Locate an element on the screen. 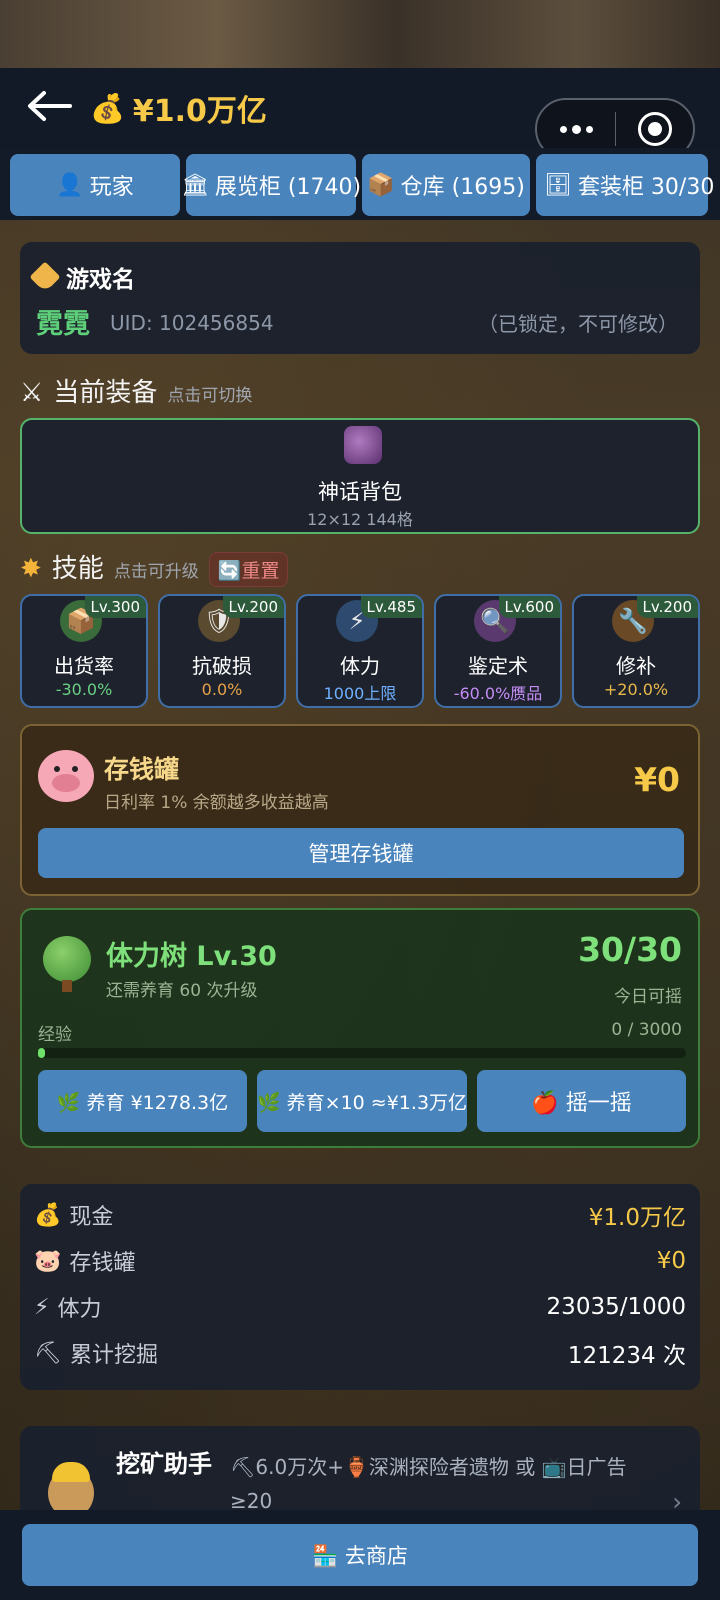 The width and height of the screenshot is (720, 1600). profile-section-title: 游戏名 is located at coordinates (100, 280).